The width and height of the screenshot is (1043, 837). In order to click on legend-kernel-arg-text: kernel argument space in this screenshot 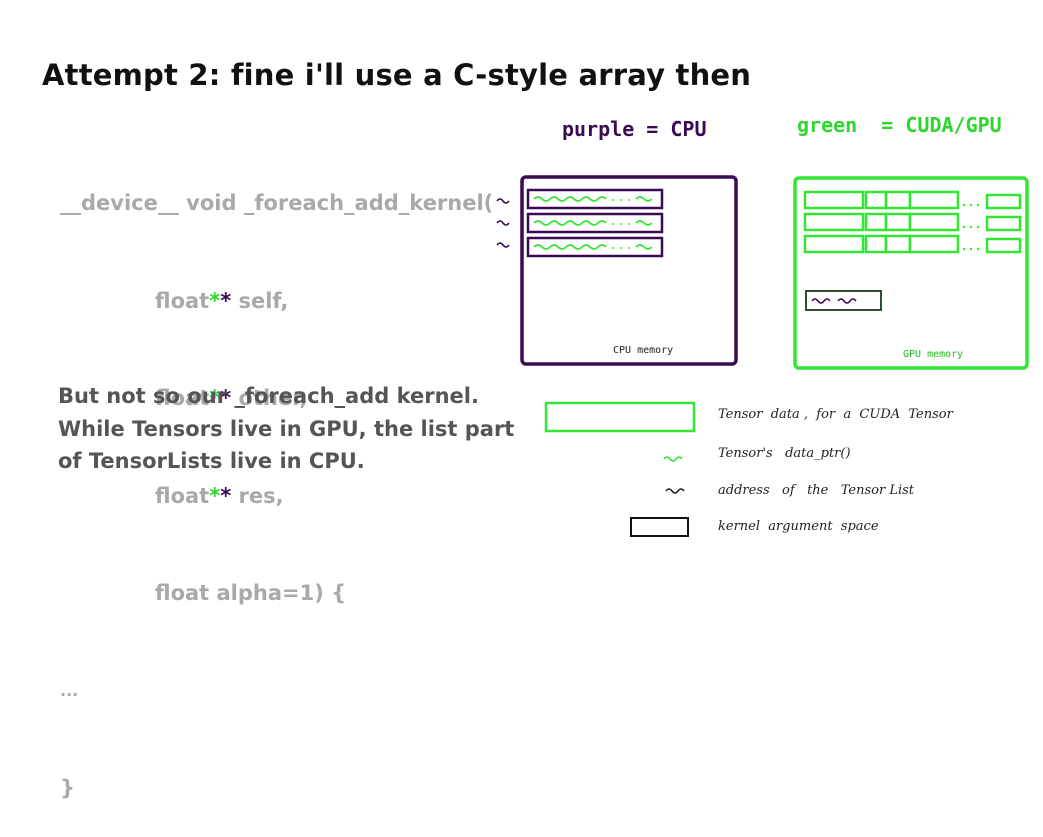, I will do `click(798, 526)`.